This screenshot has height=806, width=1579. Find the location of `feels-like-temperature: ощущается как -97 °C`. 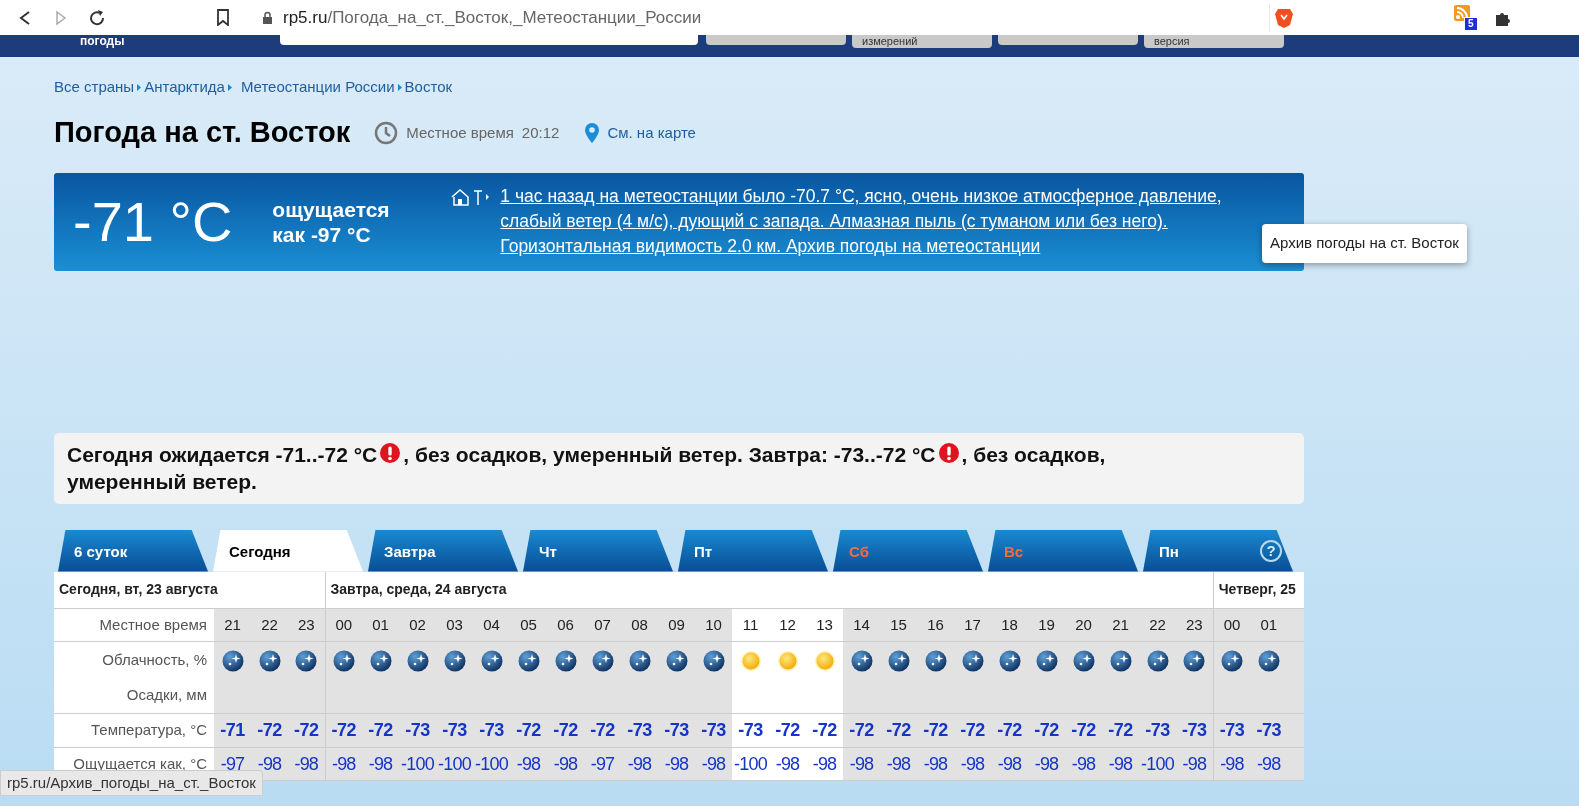

feels-like-temperature: ощущается как -97 °C is located at coordinates (331, 221).